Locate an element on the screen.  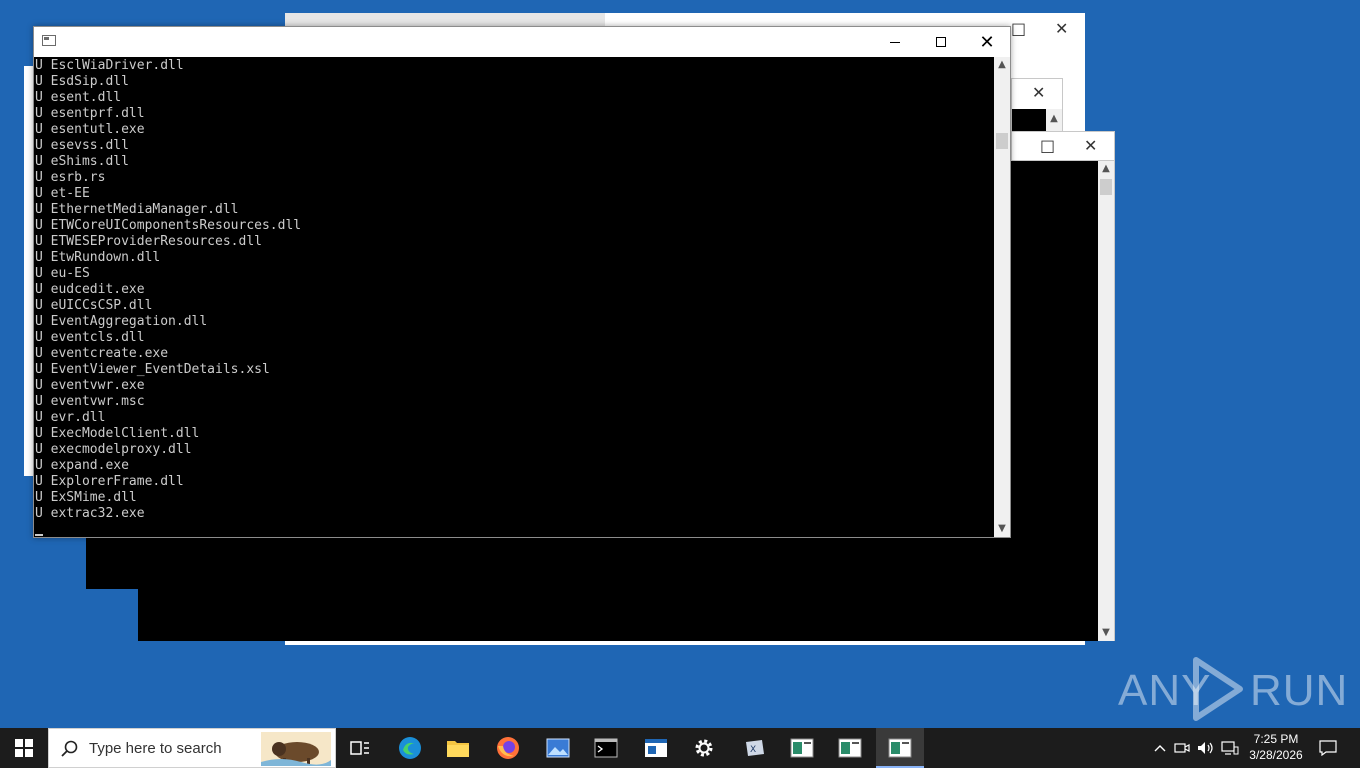
console-line: U esent.dll is located at coordinates (78, 97).